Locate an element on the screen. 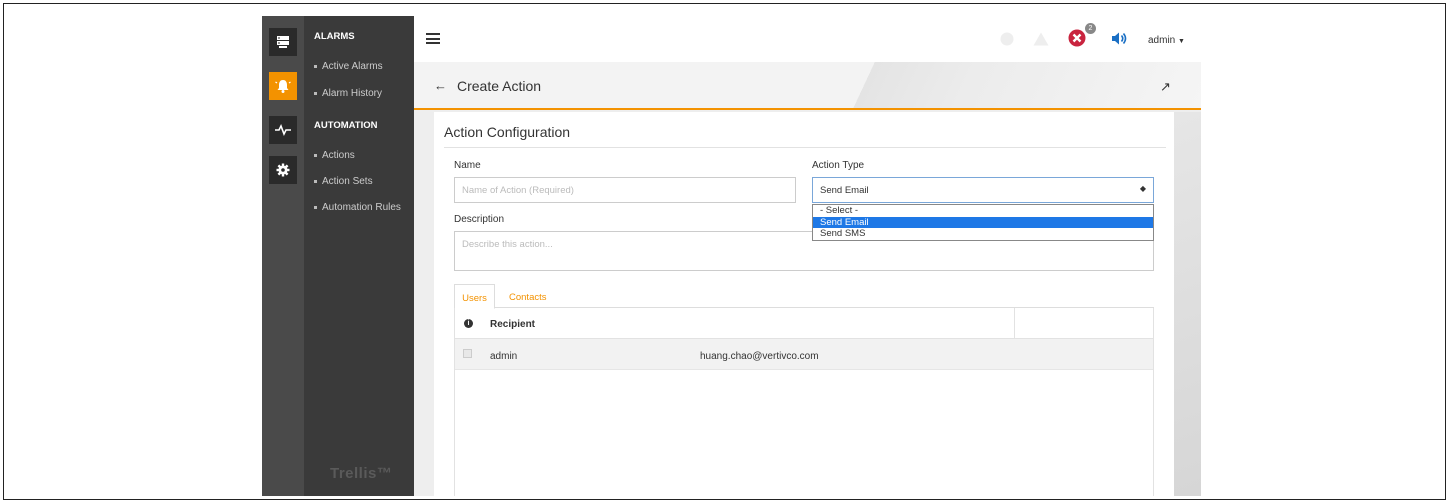  menu-item-label: Active Alarms is located at coordinates (352, 66).